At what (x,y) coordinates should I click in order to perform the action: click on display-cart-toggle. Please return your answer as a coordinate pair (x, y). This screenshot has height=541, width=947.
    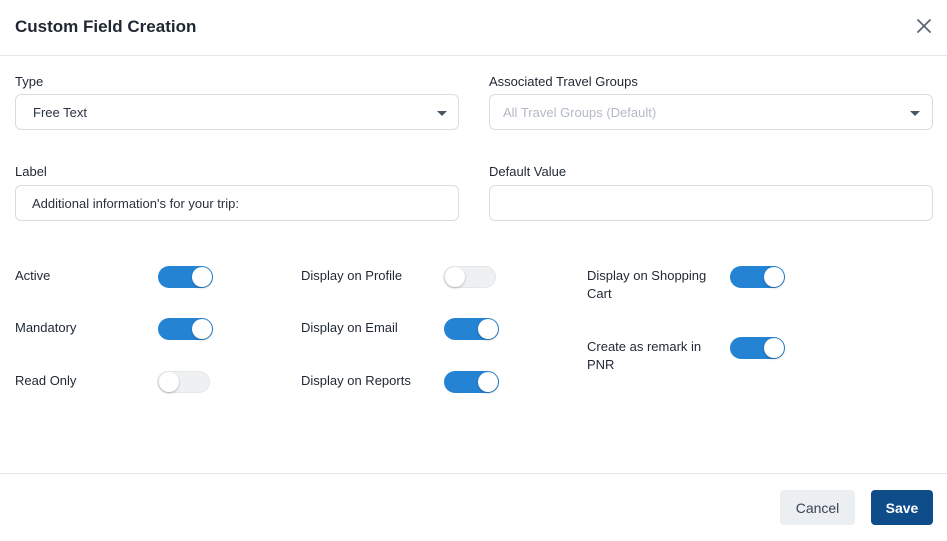
    Looking at the image, I should click on (757, 277).